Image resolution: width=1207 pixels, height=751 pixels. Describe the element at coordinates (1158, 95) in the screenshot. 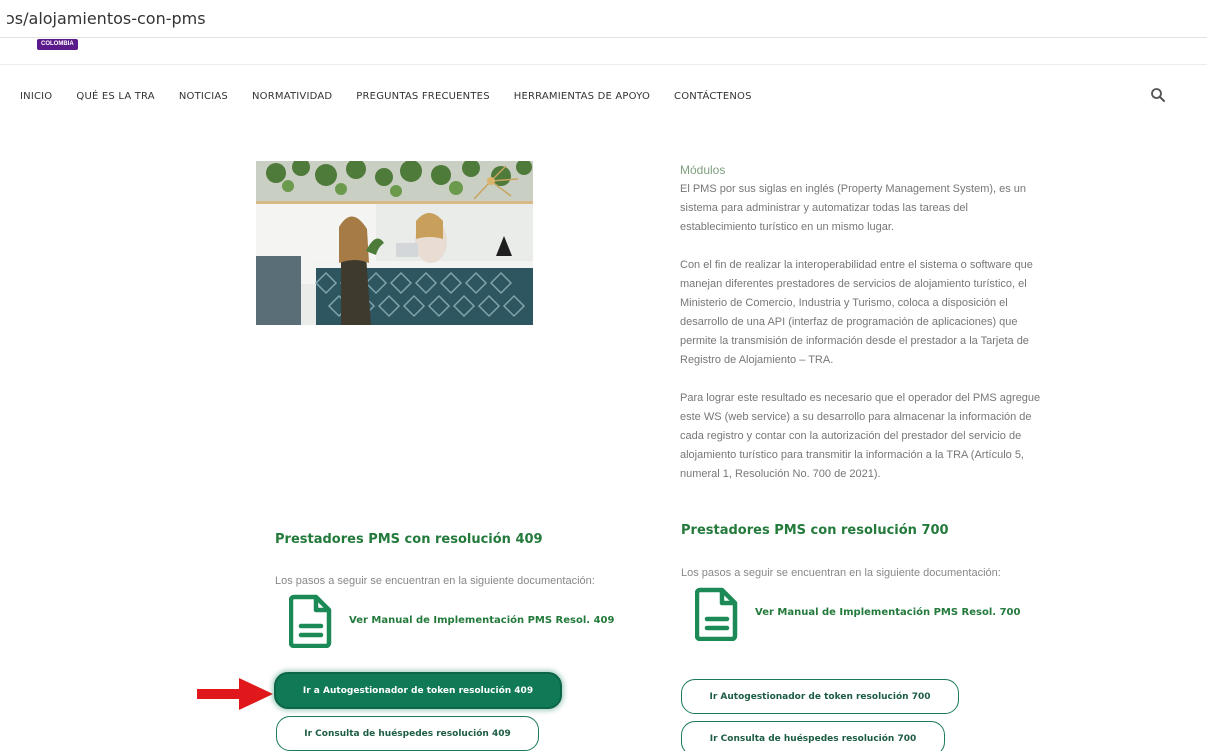

I see `search-icon` at that location.